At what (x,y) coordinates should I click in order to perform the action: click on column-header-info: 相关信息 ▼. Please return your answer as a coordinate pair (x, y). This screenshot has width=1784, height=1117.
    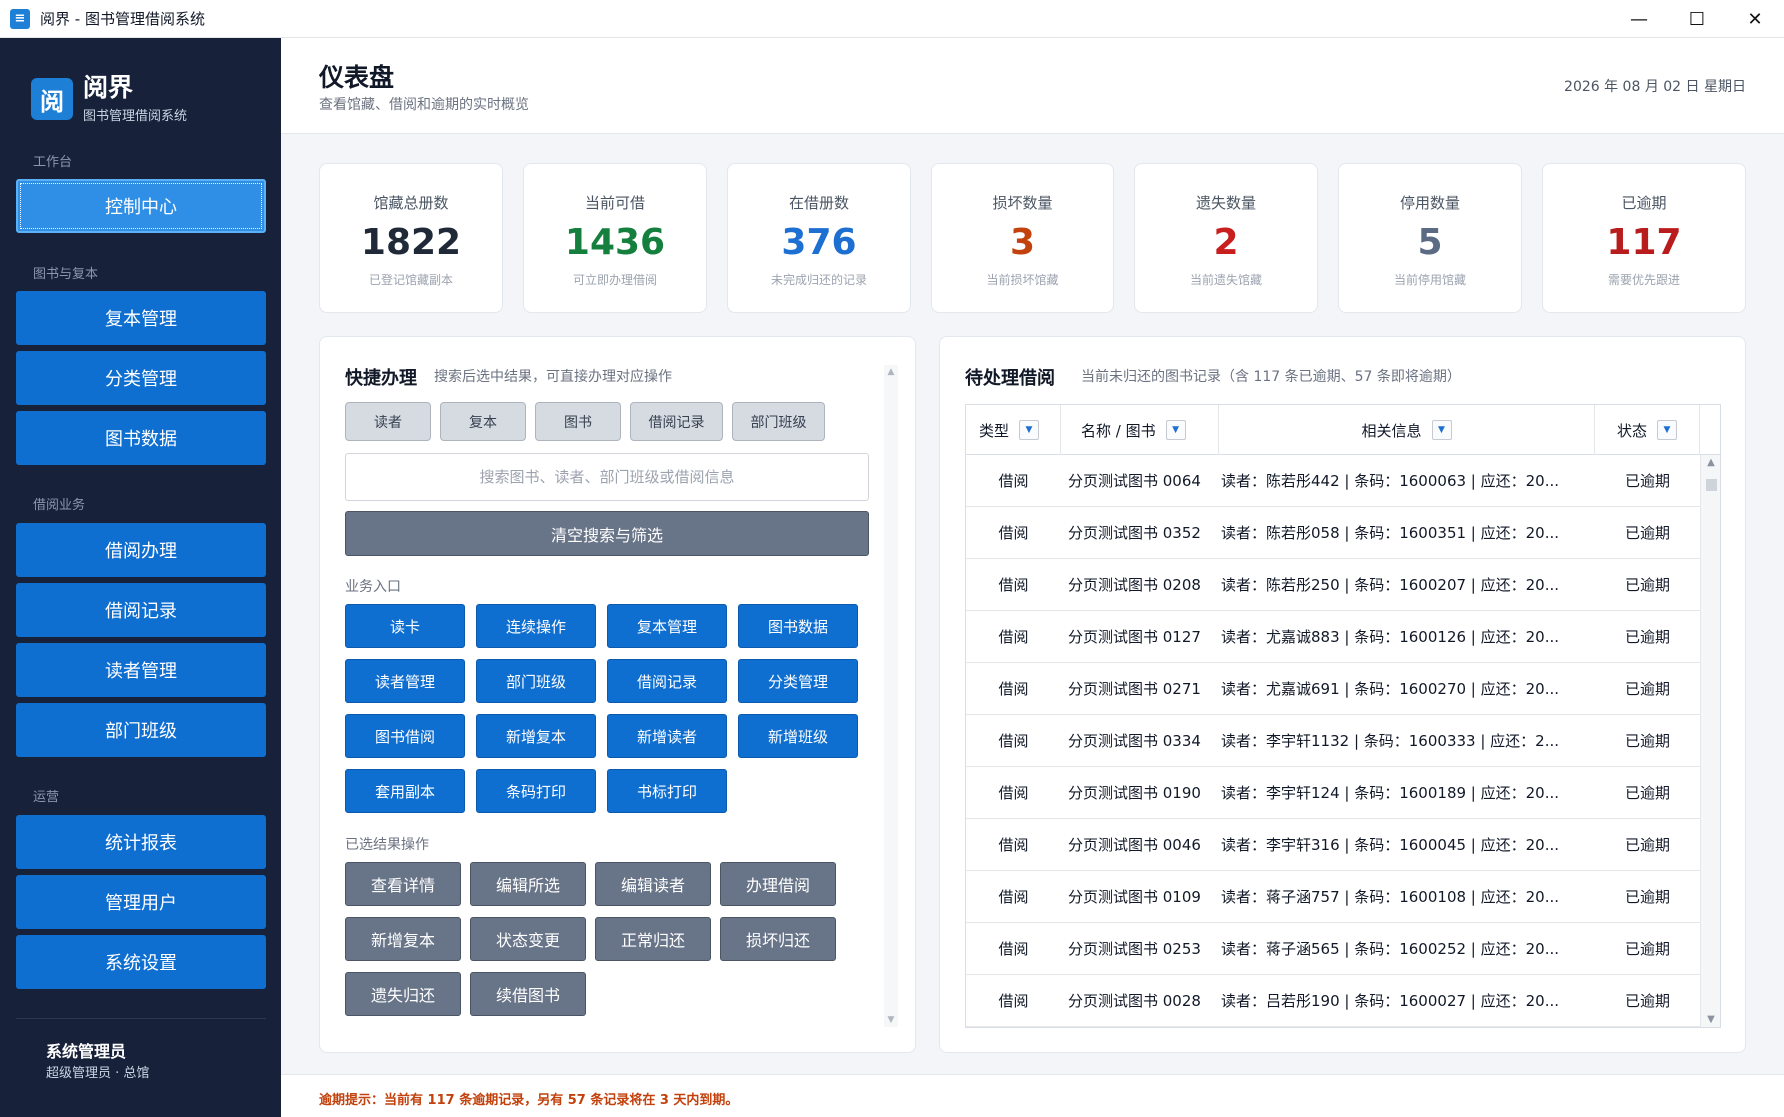
    Looking at the image, I should click on (1407, 430).